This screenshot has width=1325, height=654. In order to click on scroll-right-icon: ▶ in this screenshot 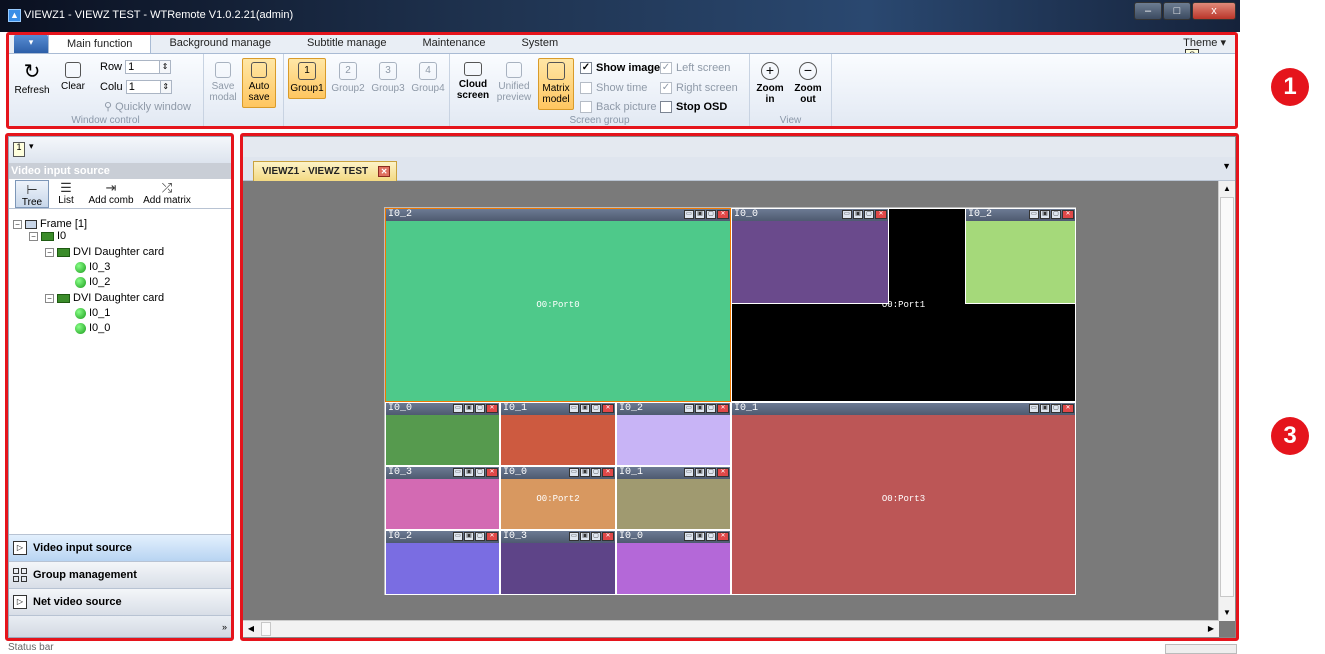, I will do `click(1211, 629)`.